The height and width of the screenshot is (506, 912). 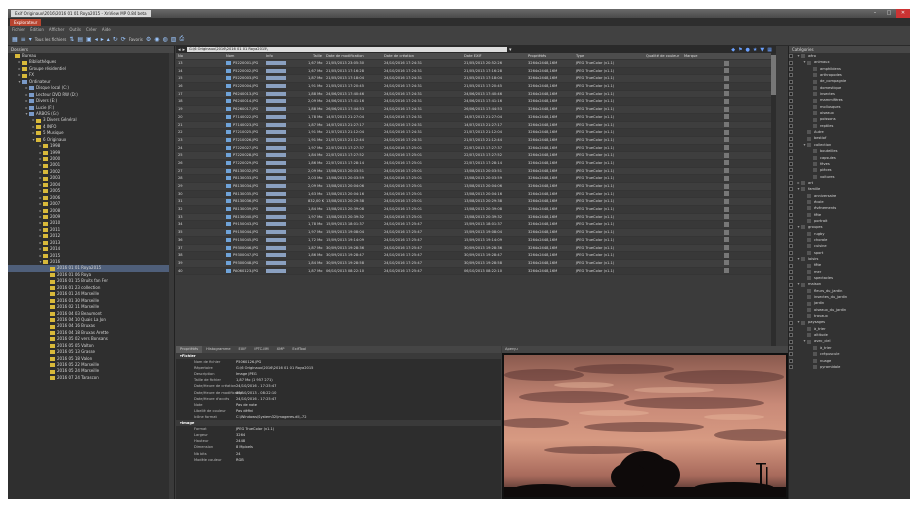 What do you see at coordinates (181, 39) in the screenshot?
I see `print-icon: ⎙` at bounding box center [181, 39].